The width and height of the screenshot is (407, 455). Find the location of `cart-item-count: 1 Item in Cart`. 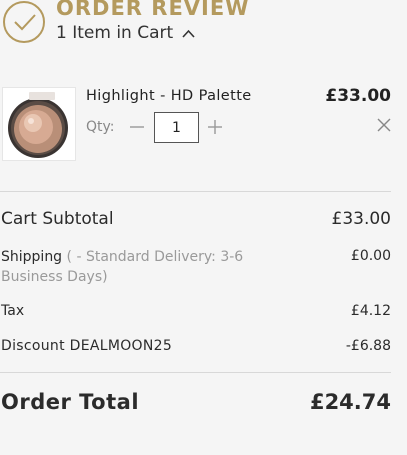

cart-item-count: 1 Item in Cart is located at coordinates (115, 33).